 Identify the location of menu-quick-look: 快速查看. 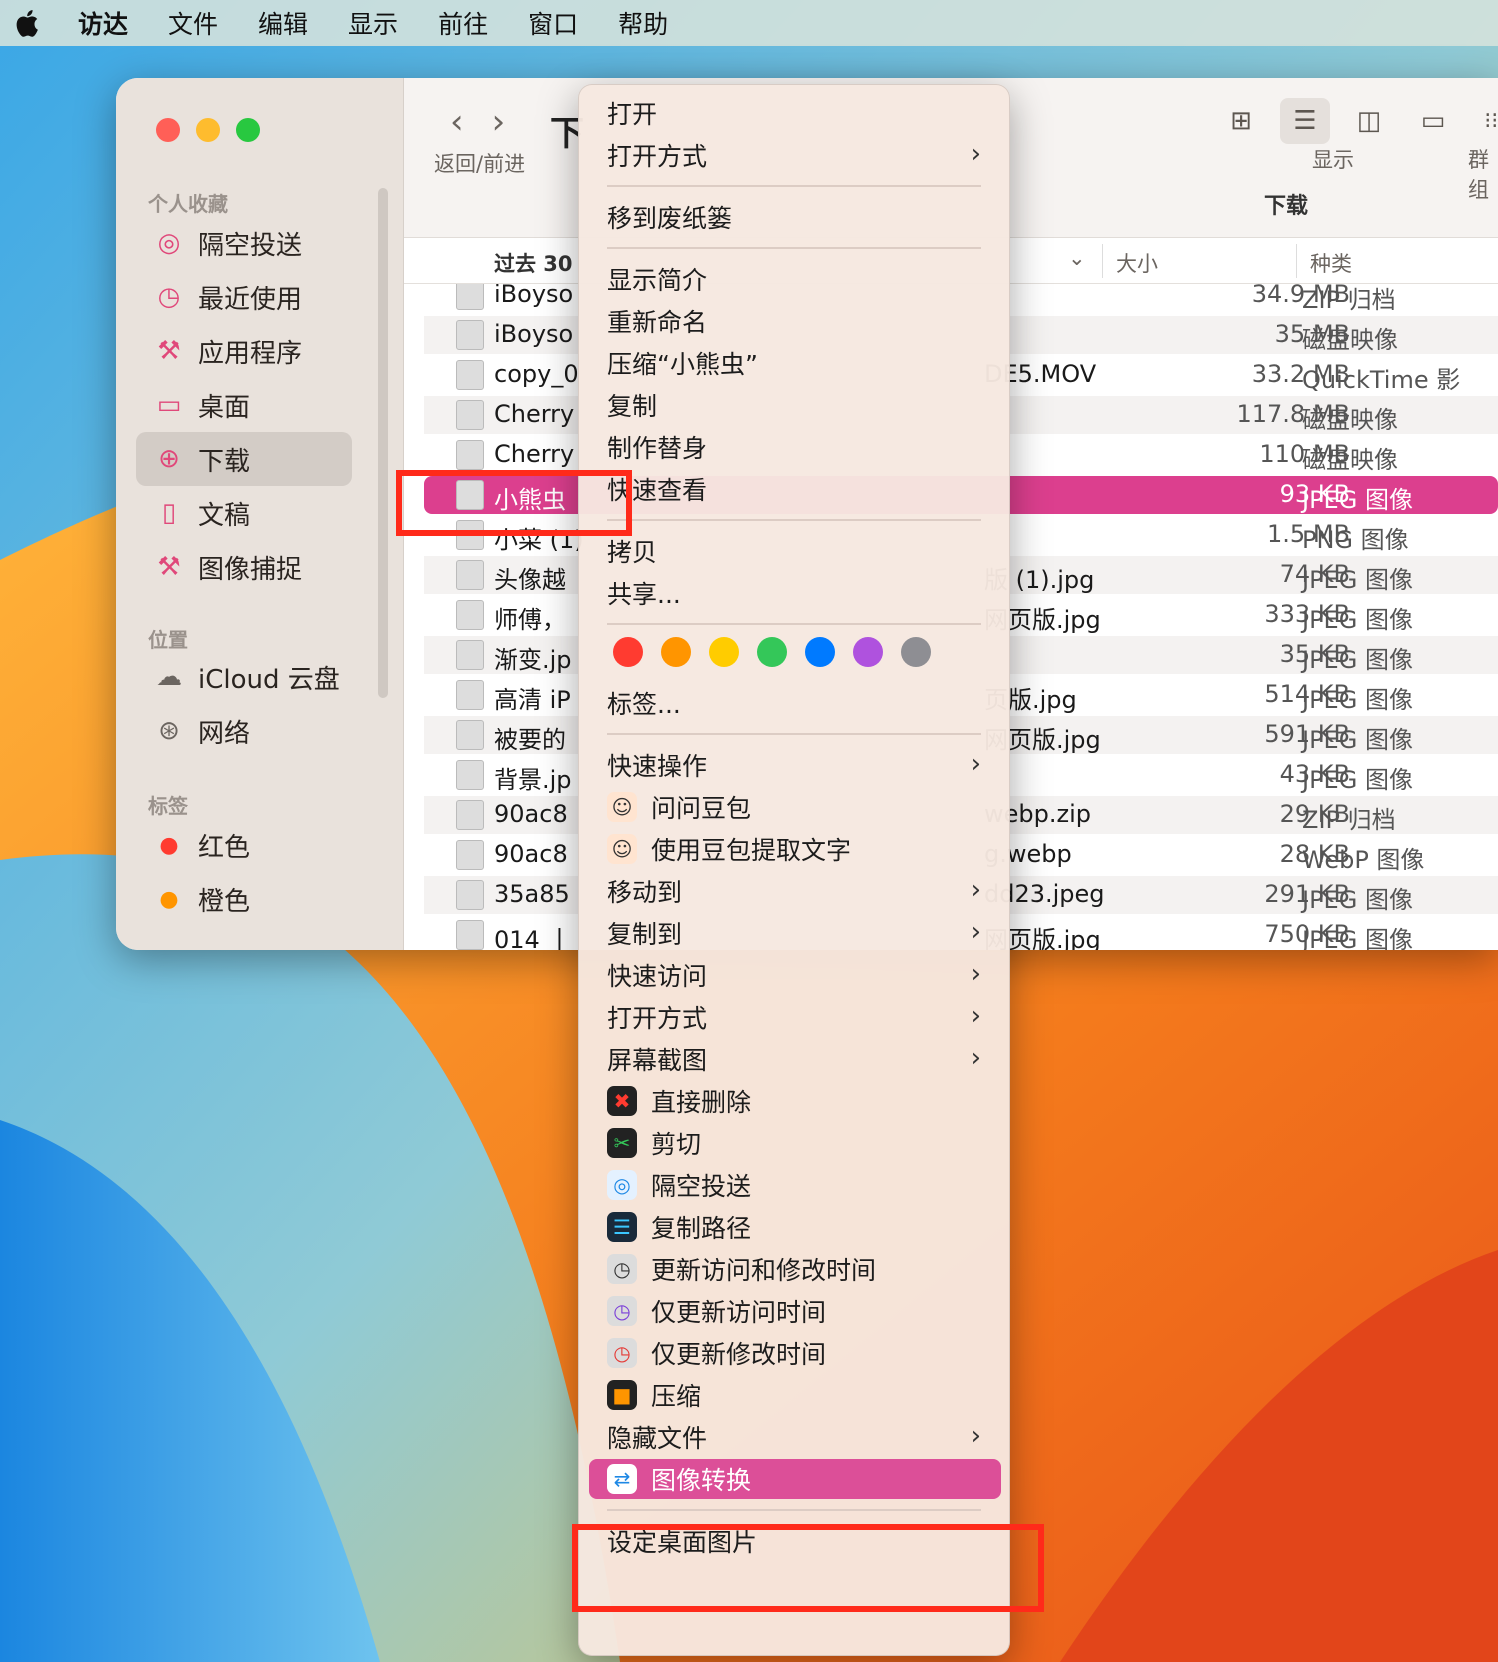
(794, 489).